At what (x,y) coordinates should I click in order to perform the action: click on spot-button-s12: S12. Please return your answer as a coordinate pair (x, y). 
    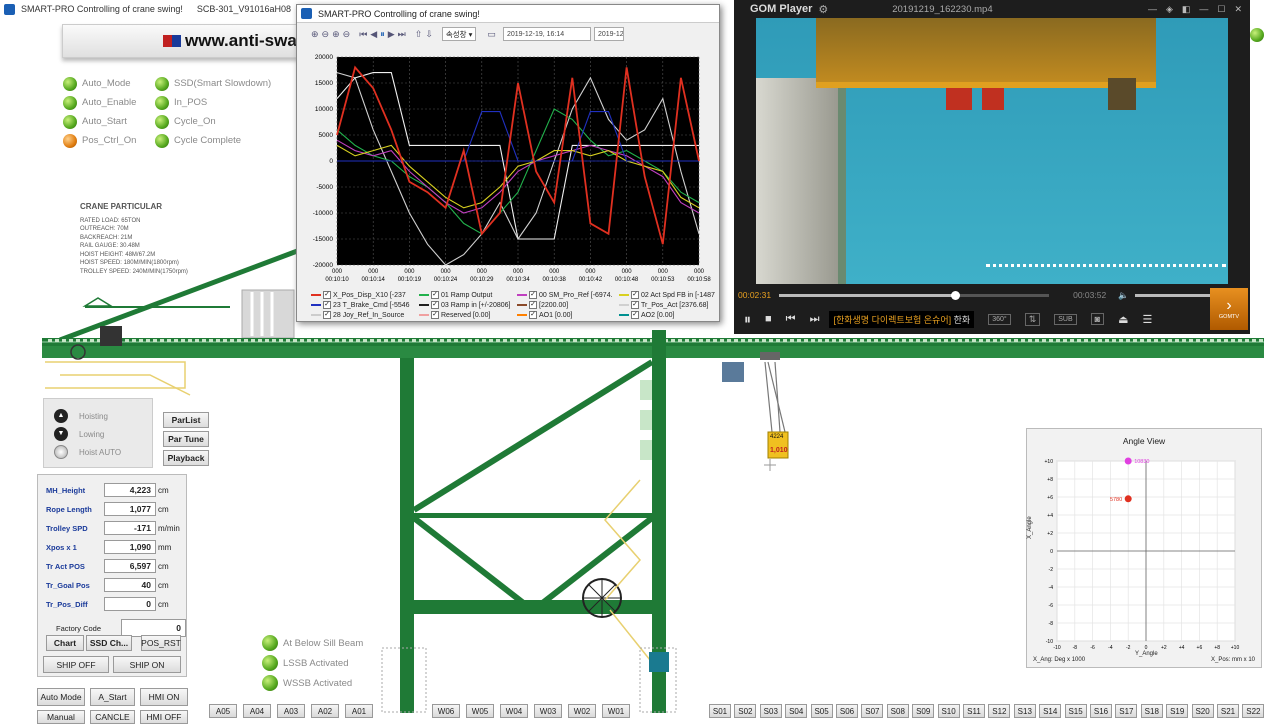
    Looking at the image, I should click on (999, 711).